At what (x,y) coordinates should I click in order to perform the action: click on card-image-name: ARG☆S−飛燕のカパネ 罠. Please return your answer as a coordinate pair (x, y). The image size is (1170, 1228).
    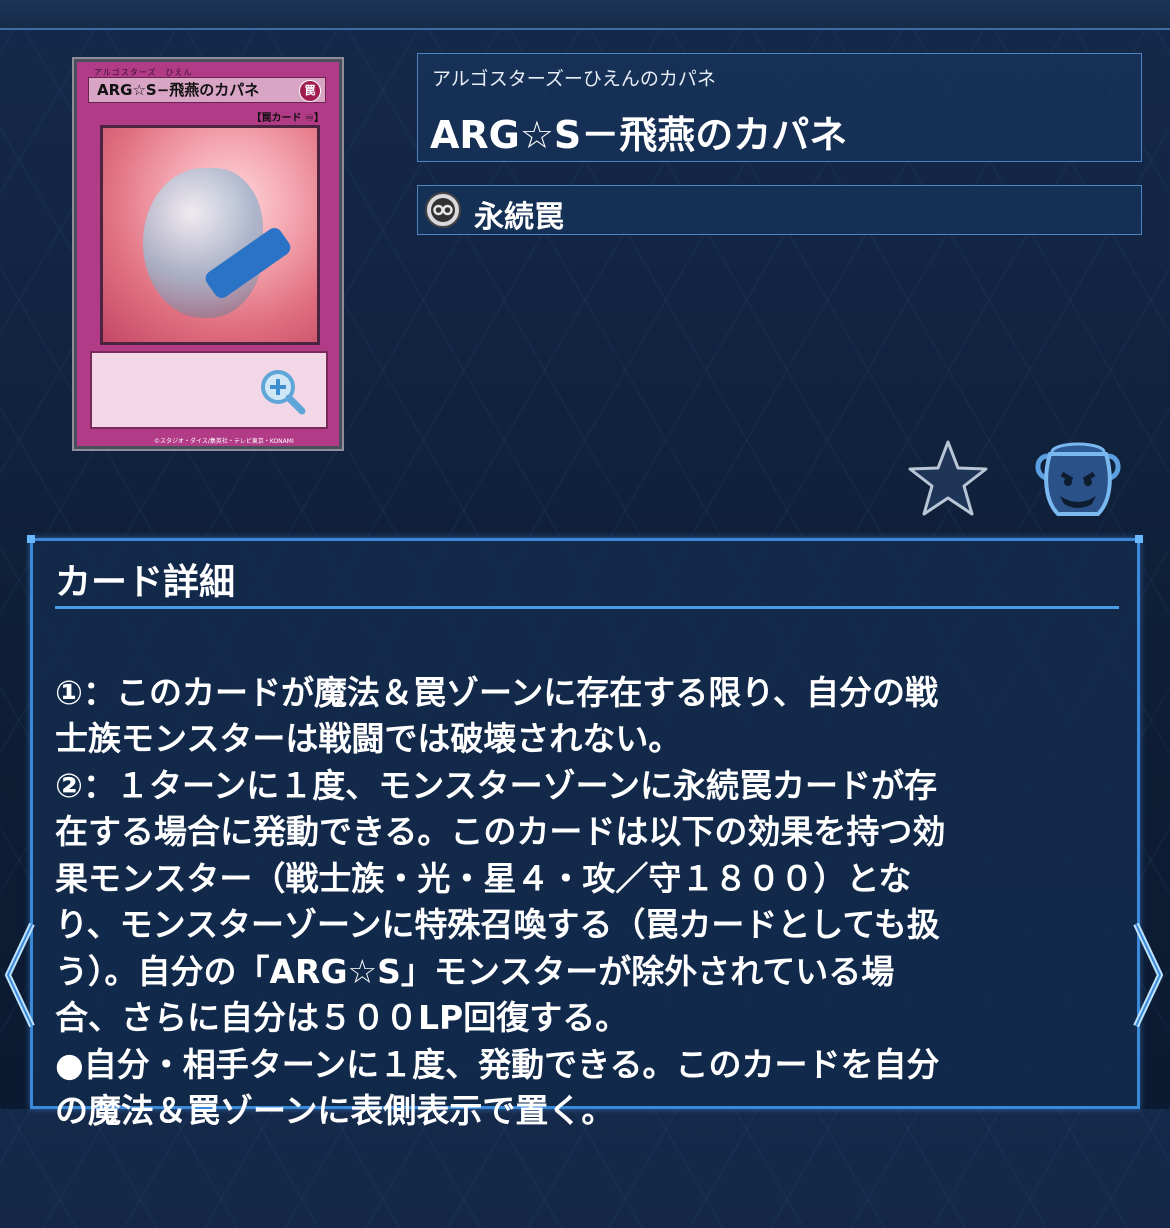
    Looking at the image, I should click on (207, 90).